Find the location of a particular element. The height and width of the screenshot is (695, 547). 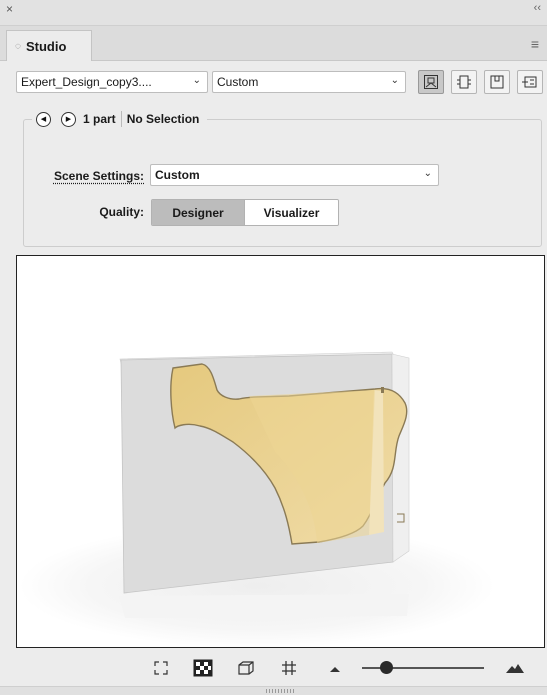

zoom-in-mountain-icon is located at coordinates (515, 668).